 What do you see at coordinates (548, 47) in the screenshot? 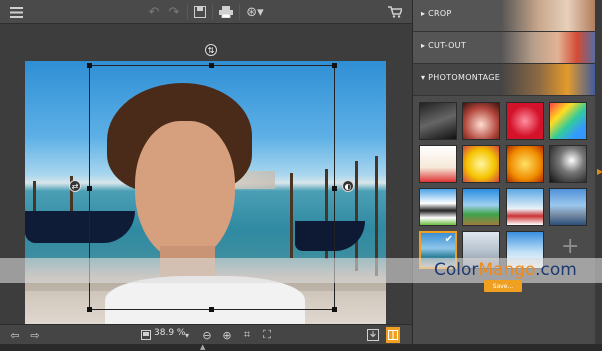
I see `cutout-preview-image` at bounding box center [548, 47].